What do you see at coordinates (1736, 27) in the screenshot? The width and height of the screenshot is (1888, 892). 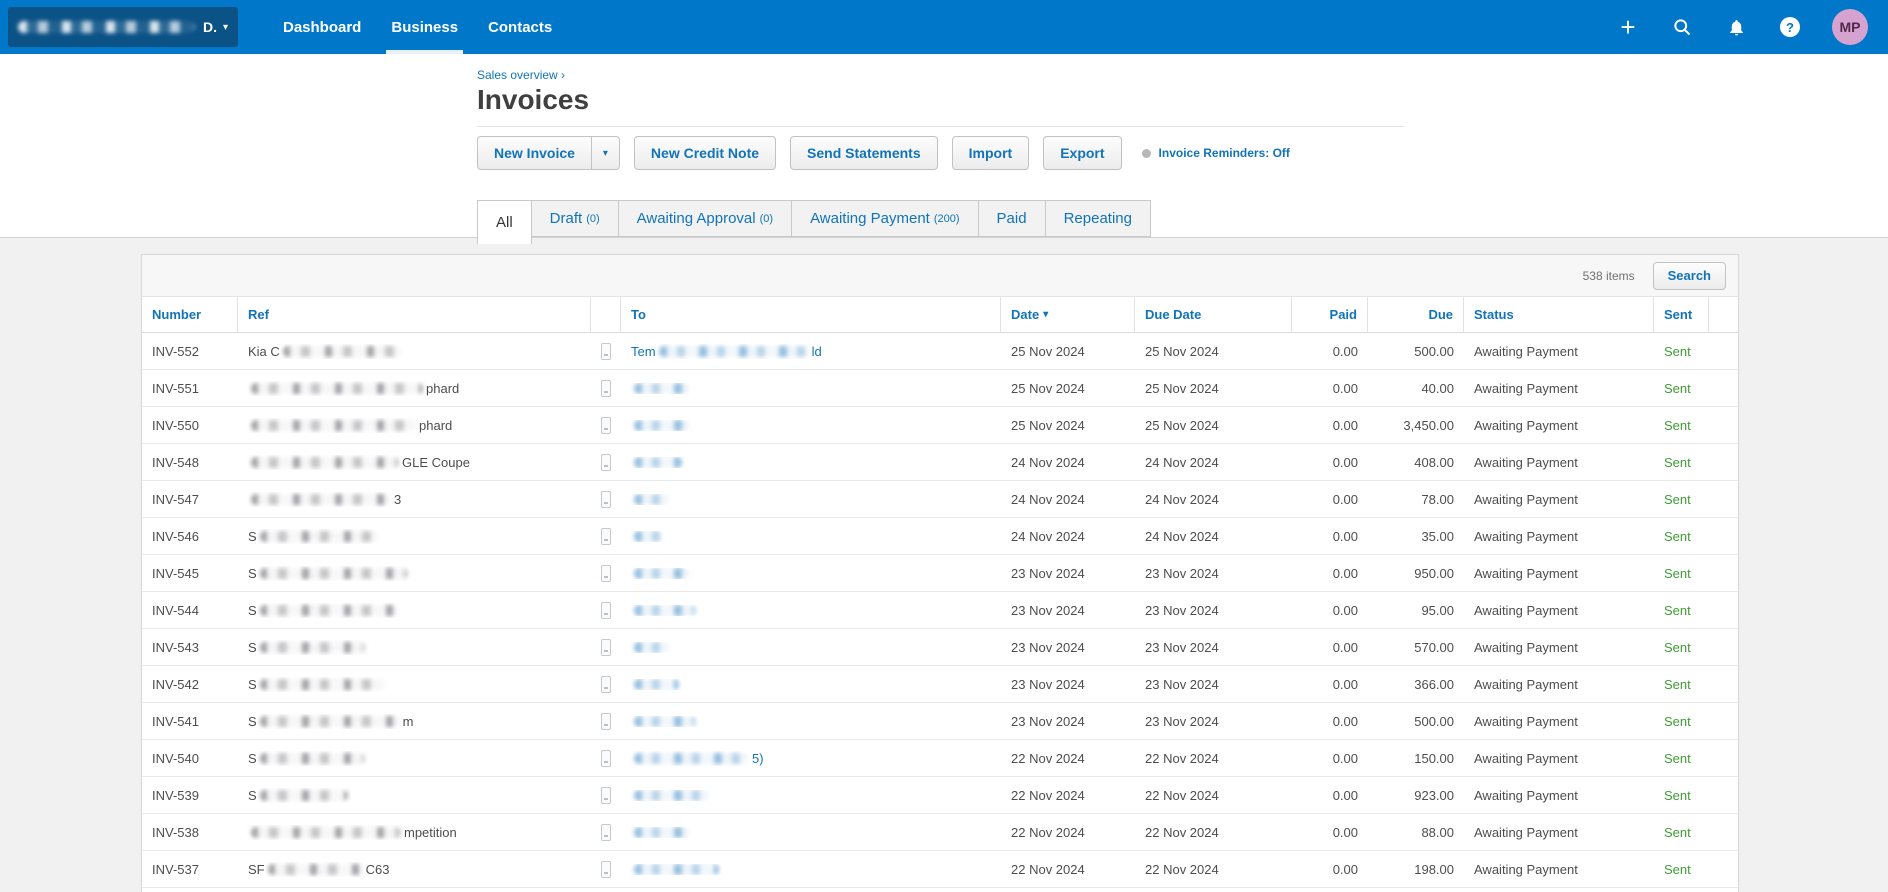 I see `bell-icon` at bounding box center [1736, 27].